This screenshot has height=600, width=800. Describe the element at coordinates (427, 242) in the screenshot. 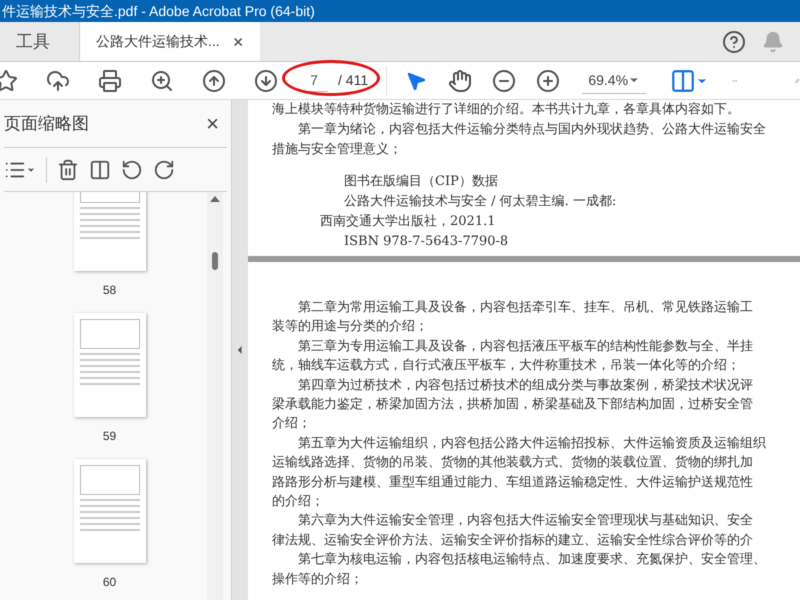

I see `cip-text-line: ISBN 978-7-5643-7790-8` at that location.